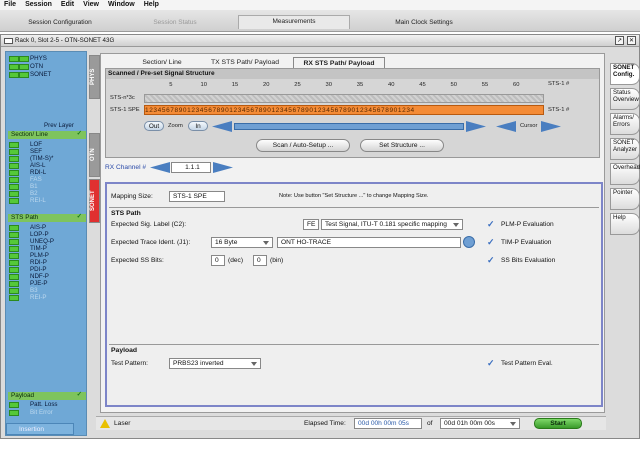 Image resolution: width=640 pixels, height=464 pixels. I want to click on zoom-label: Zoom, so click(175, 126).